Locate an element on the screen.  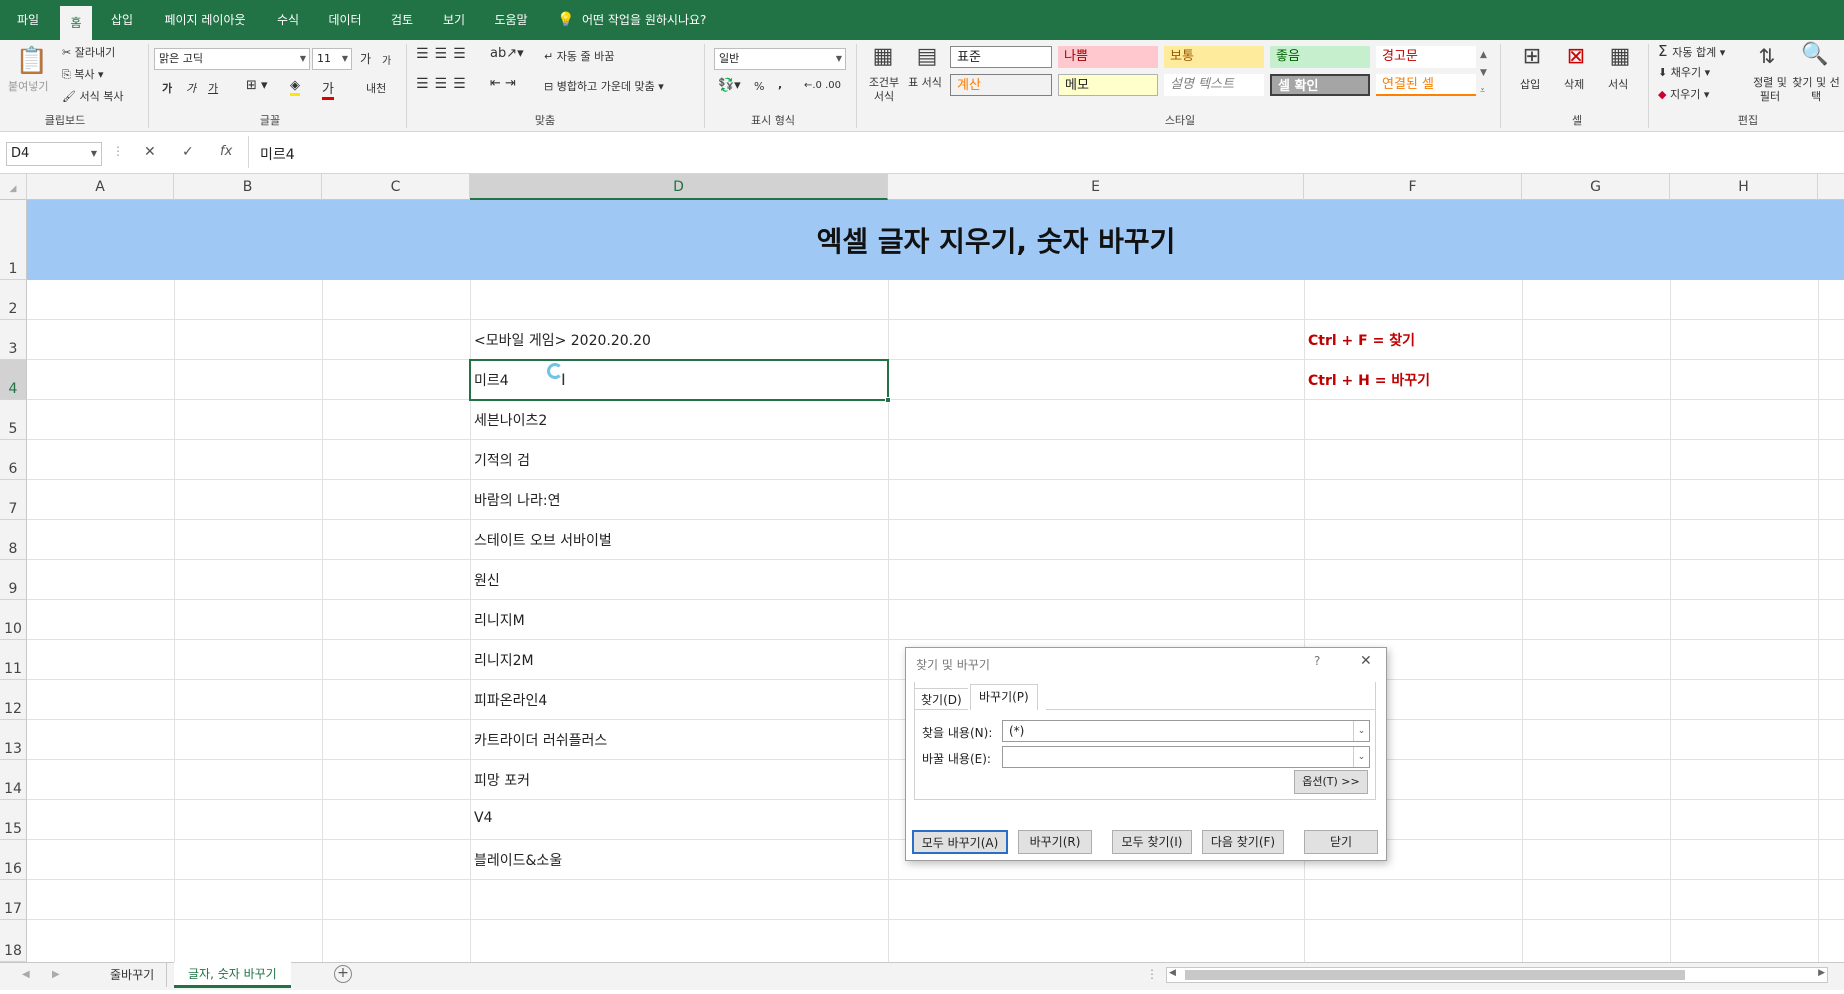
style-neutral: 보통 is located at coordinates (1214, 57).